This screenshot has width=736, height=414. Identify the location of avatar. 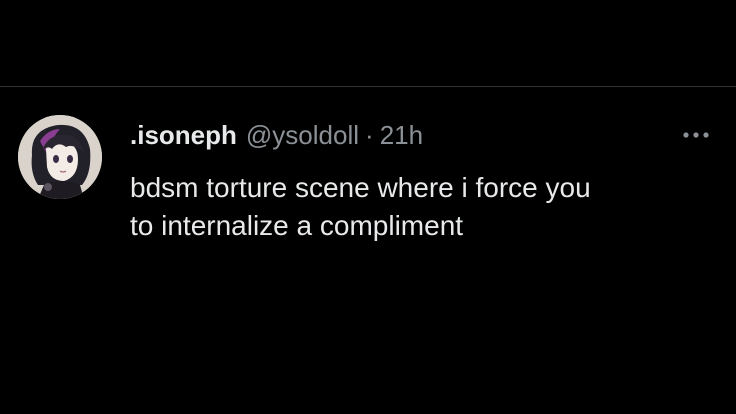
(60, 157).